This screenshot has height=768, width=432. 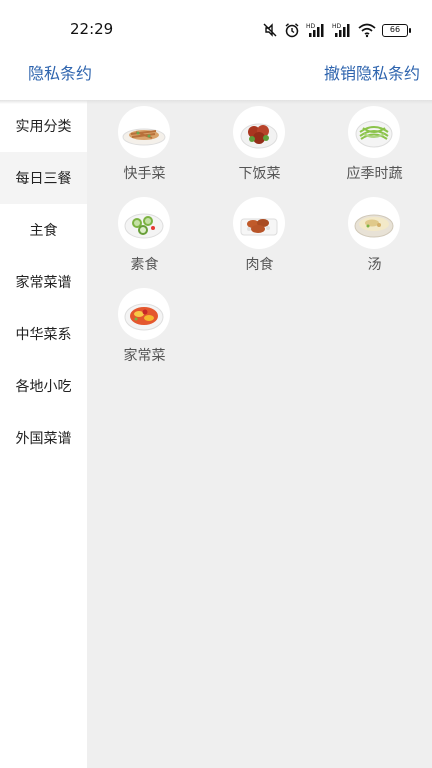 I want to click on braised-ribs-dish-icon, so click(x=259, y=223).